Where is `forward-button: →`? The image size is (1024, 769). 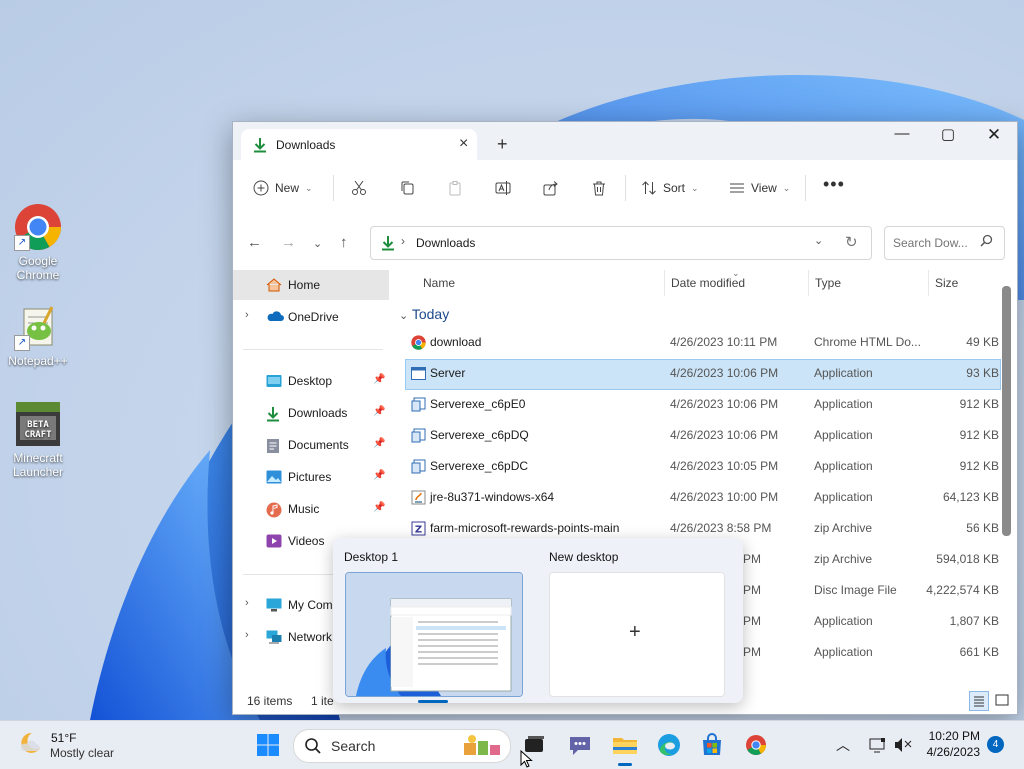
forward-button: → is located at coordinates (288, 242).